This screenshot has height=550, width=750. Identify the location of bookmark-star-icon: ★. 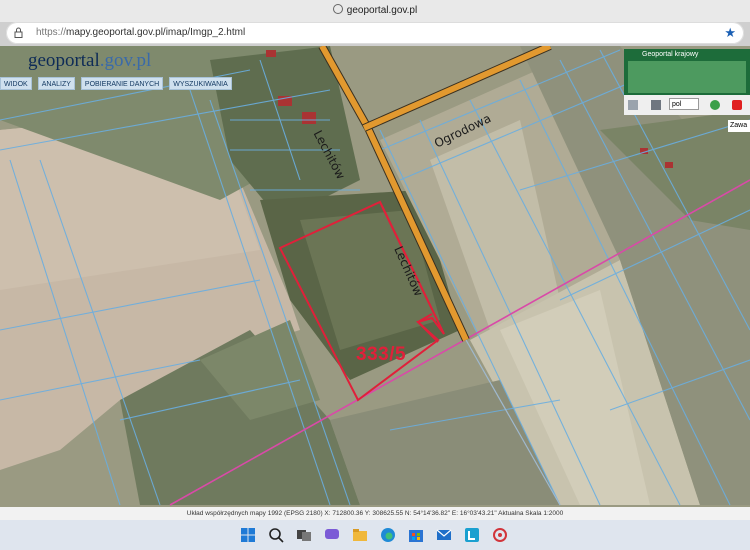
(730, 33).